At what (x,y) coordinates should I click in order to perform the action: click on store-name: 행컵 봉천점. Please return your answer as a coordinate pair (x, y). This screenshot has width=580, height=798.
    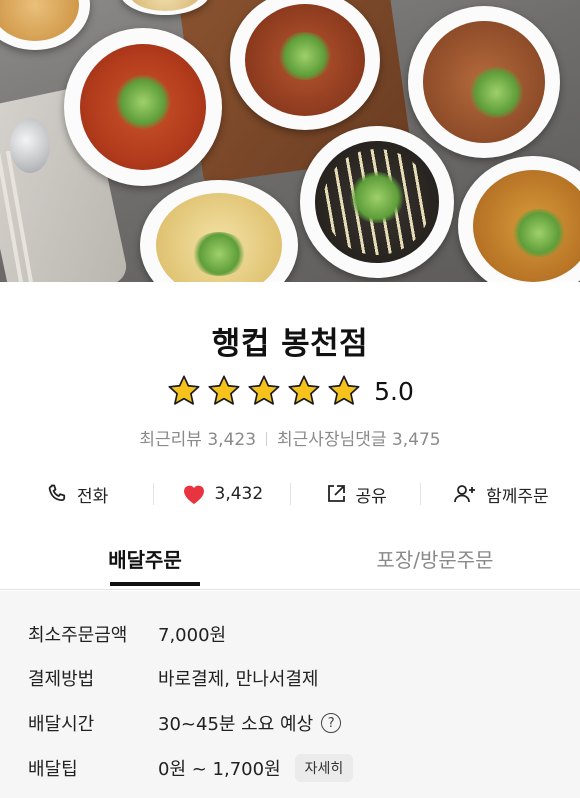
    Looking at the image, I should click on (290, 344).